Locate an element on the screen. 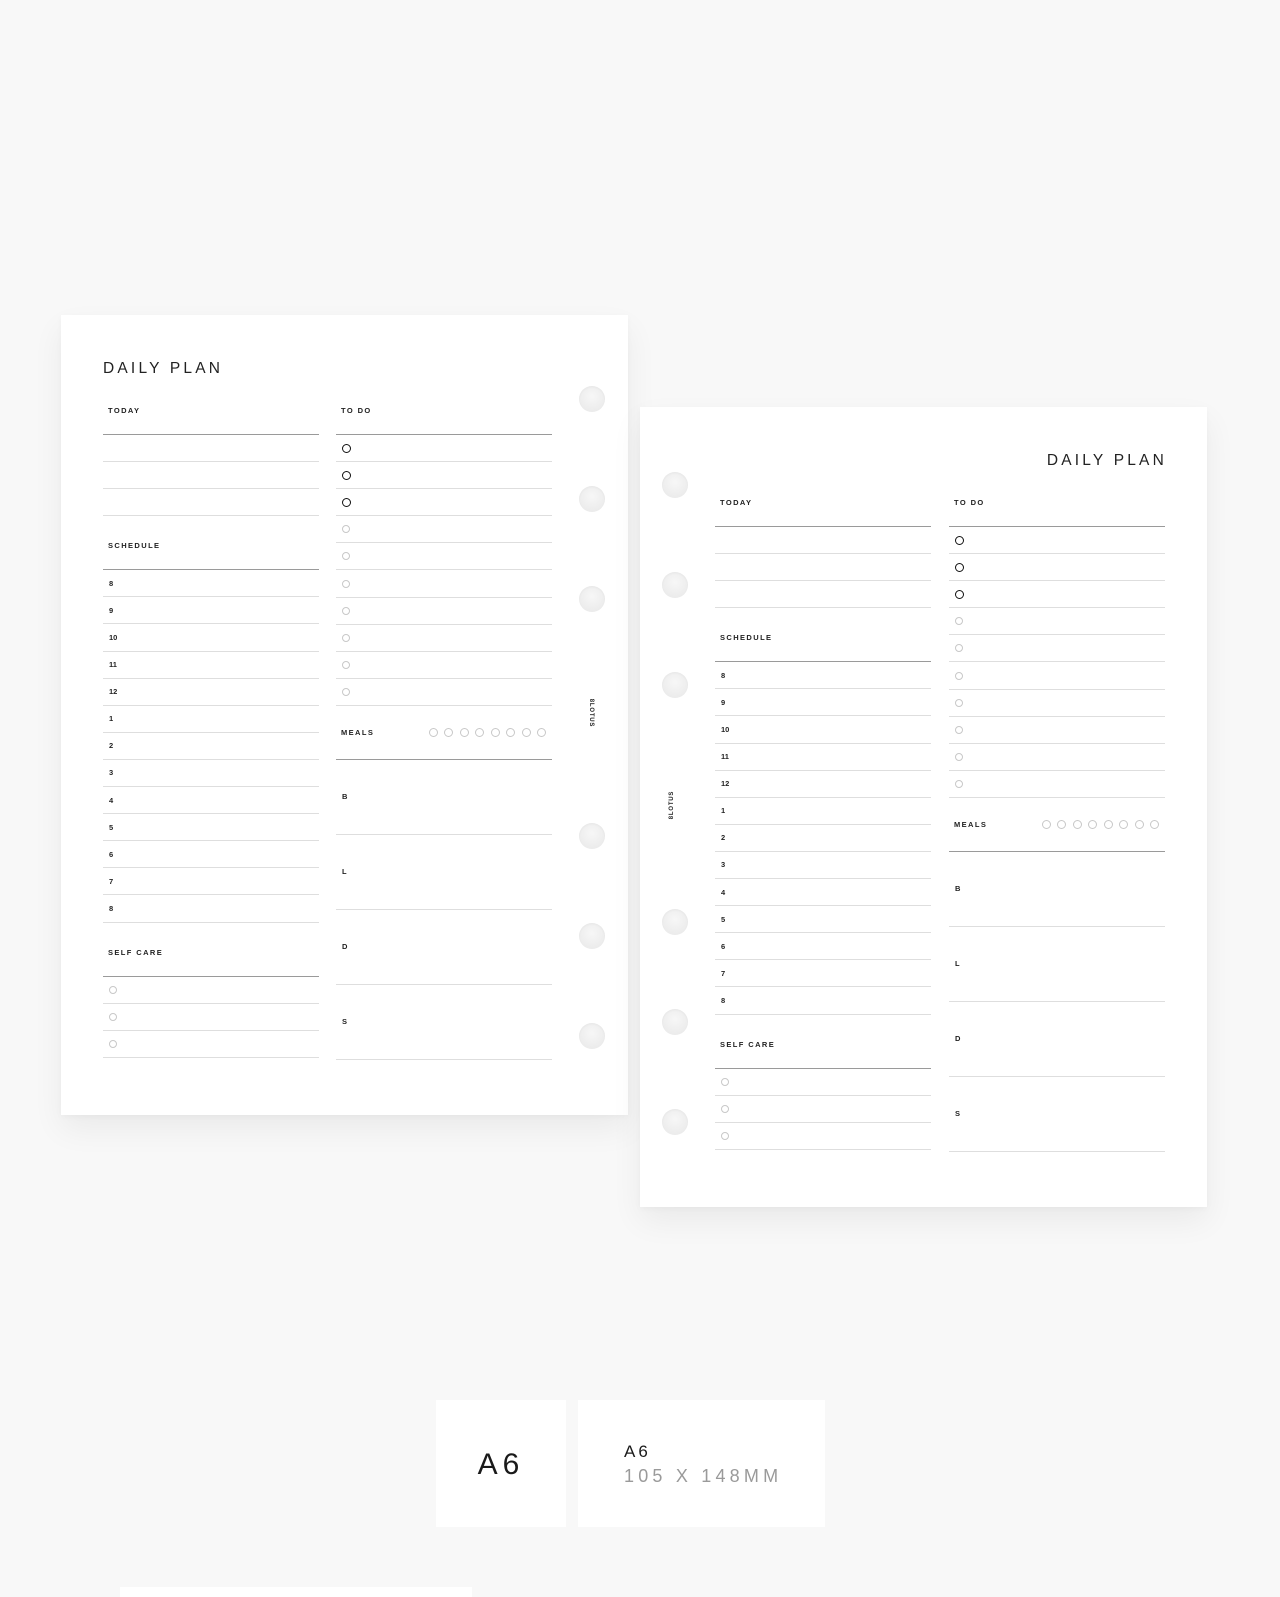  schedule-row: 12 is located at coordinates (211, 692).